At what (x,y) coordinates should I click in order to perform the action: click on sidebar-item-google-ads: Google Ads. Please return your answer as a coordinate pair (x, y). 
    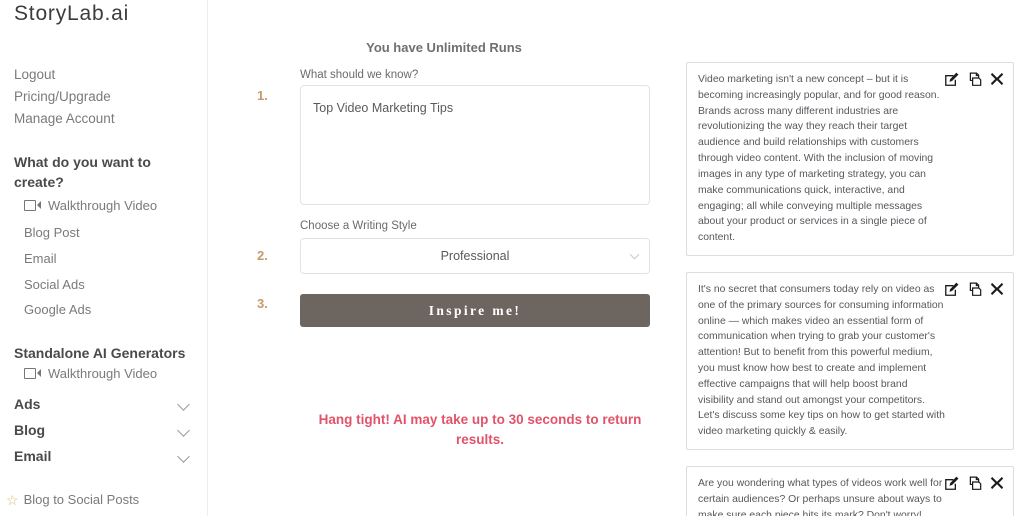
    Looking at the image, I should click on (57, 309).